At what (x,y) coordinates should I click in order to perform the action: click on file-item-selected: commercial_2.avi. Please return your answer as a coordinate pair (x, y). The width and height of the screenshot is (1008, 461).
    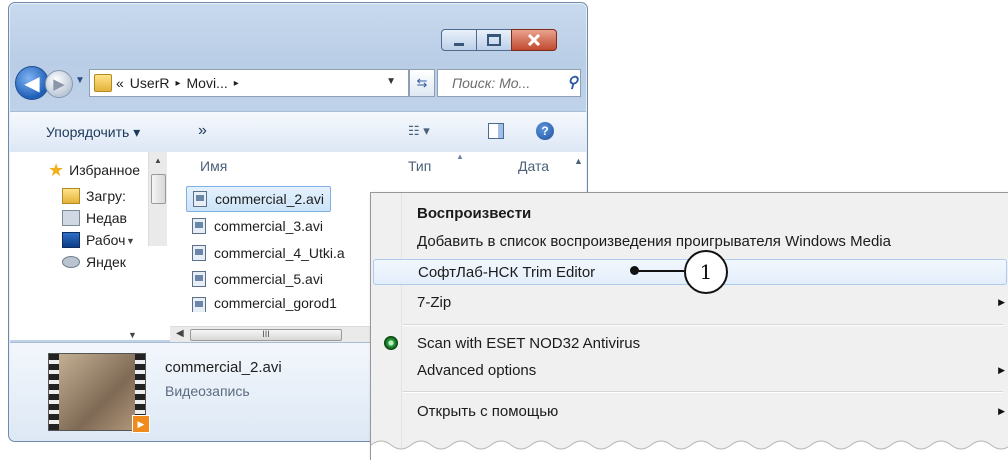
    Looking at the image, I should click on (258, 199).